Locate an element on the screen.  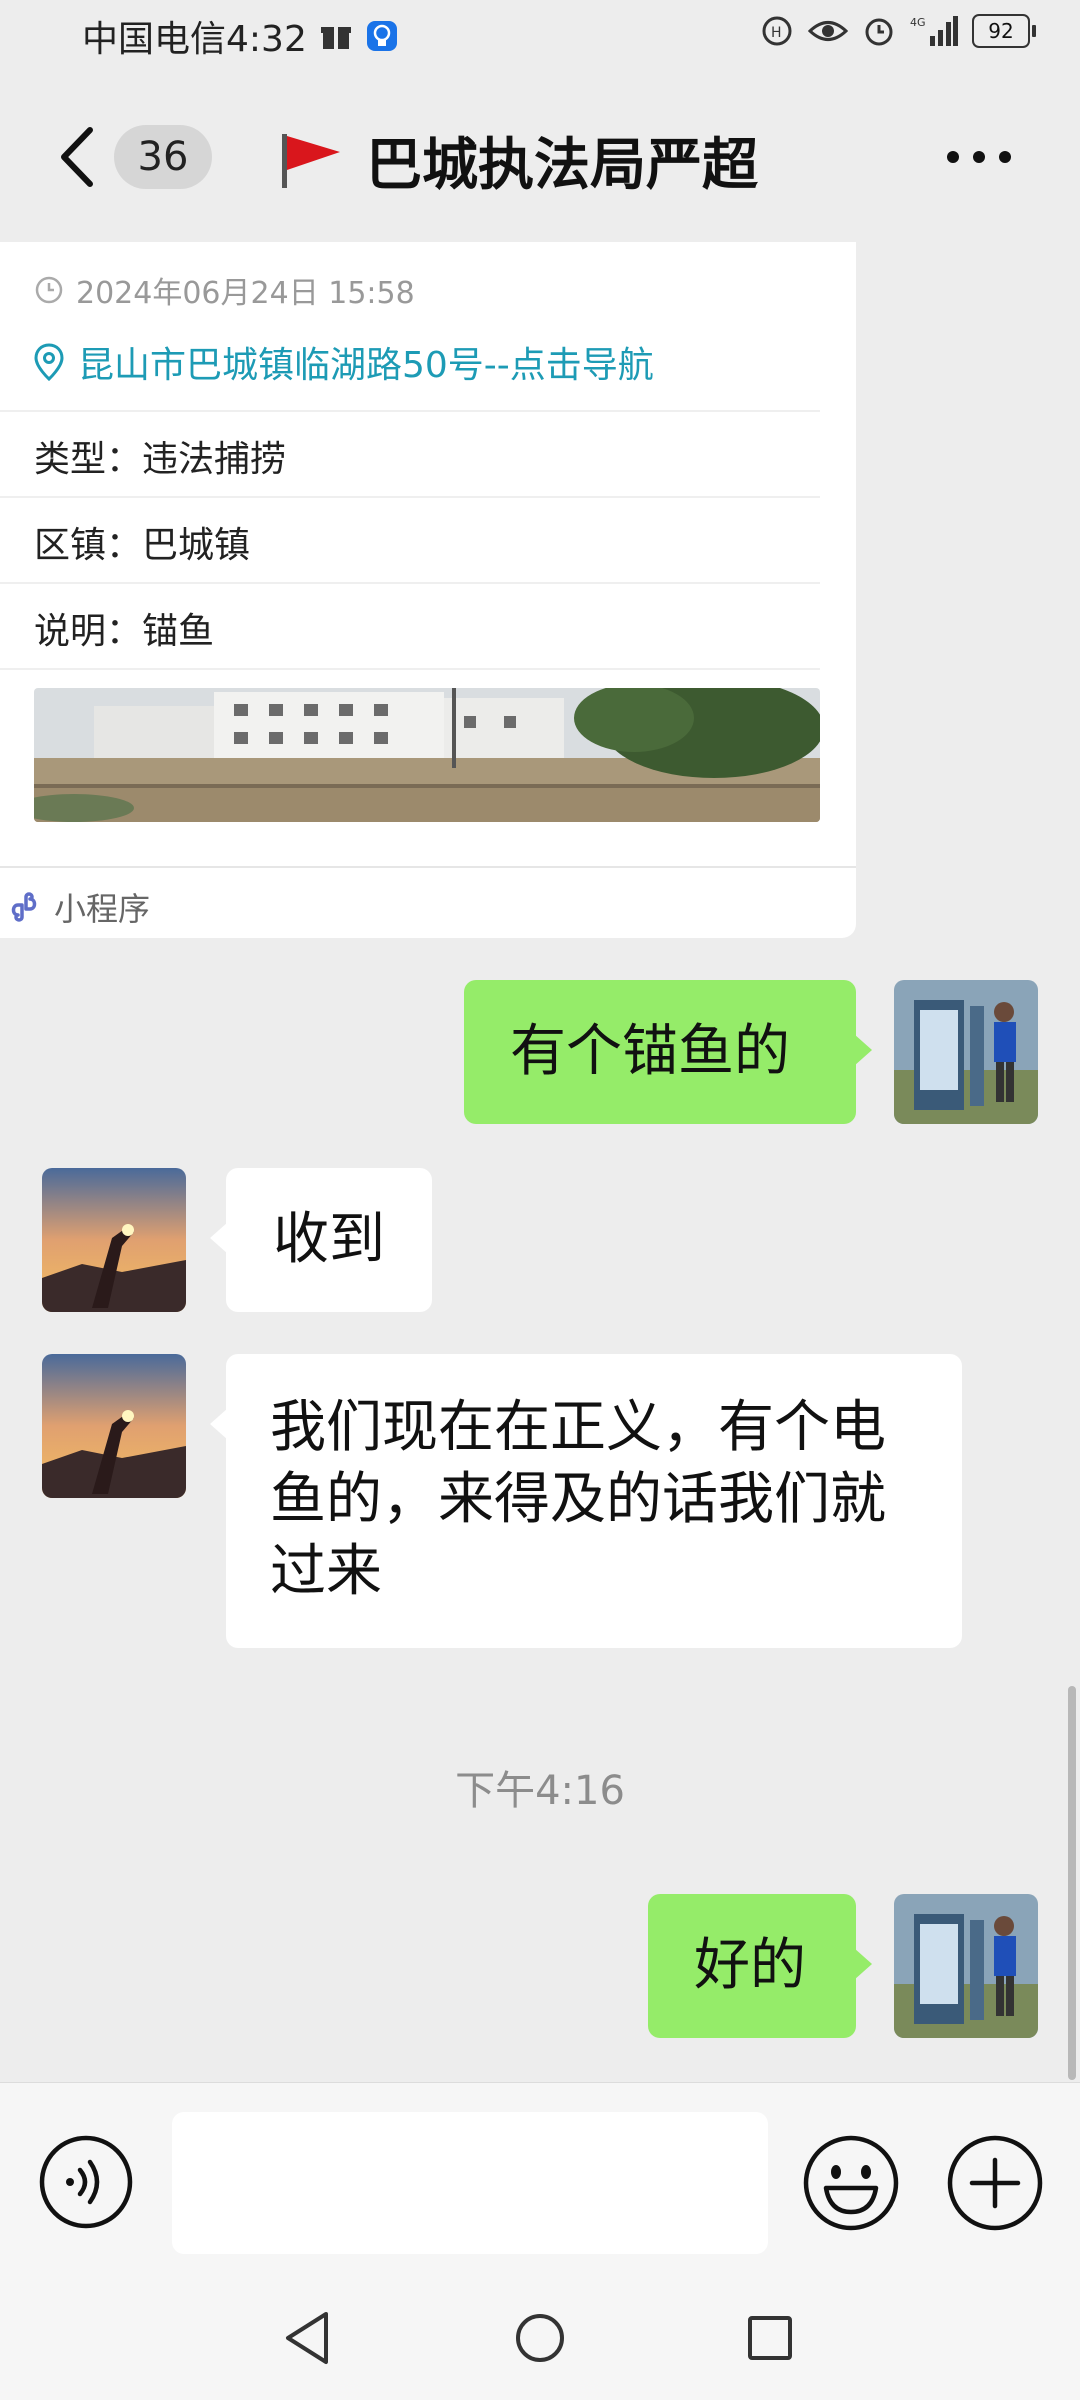
message-text-block: 我们现在在正义，有个电 鱼的，来得及的话我们就 过来 is located at coordinates (578, 1500).